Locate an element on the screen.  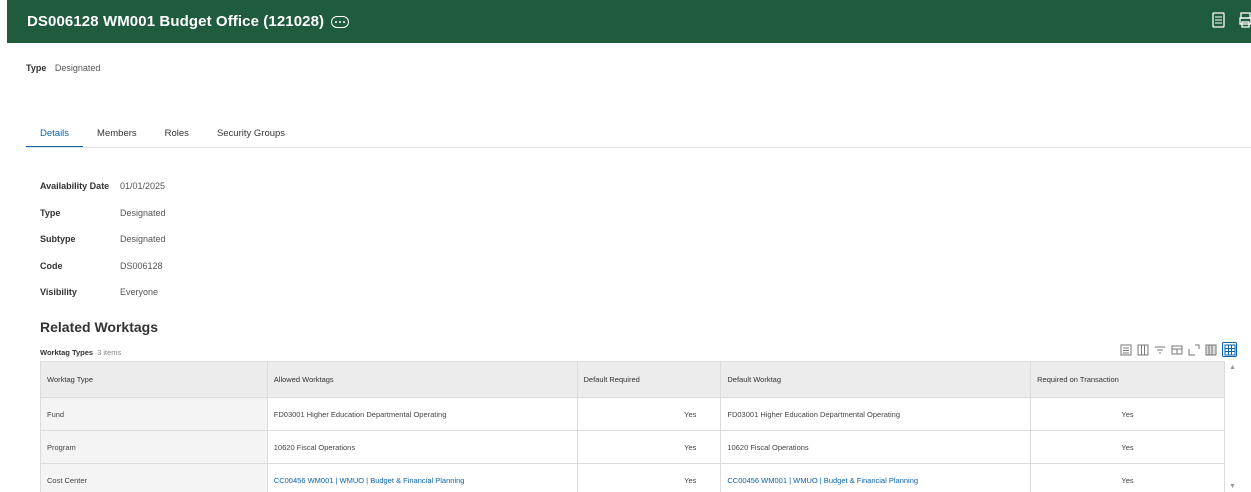
column-header-allowed-worktags: Allowed Worktags is located at coordinates (422, 379).